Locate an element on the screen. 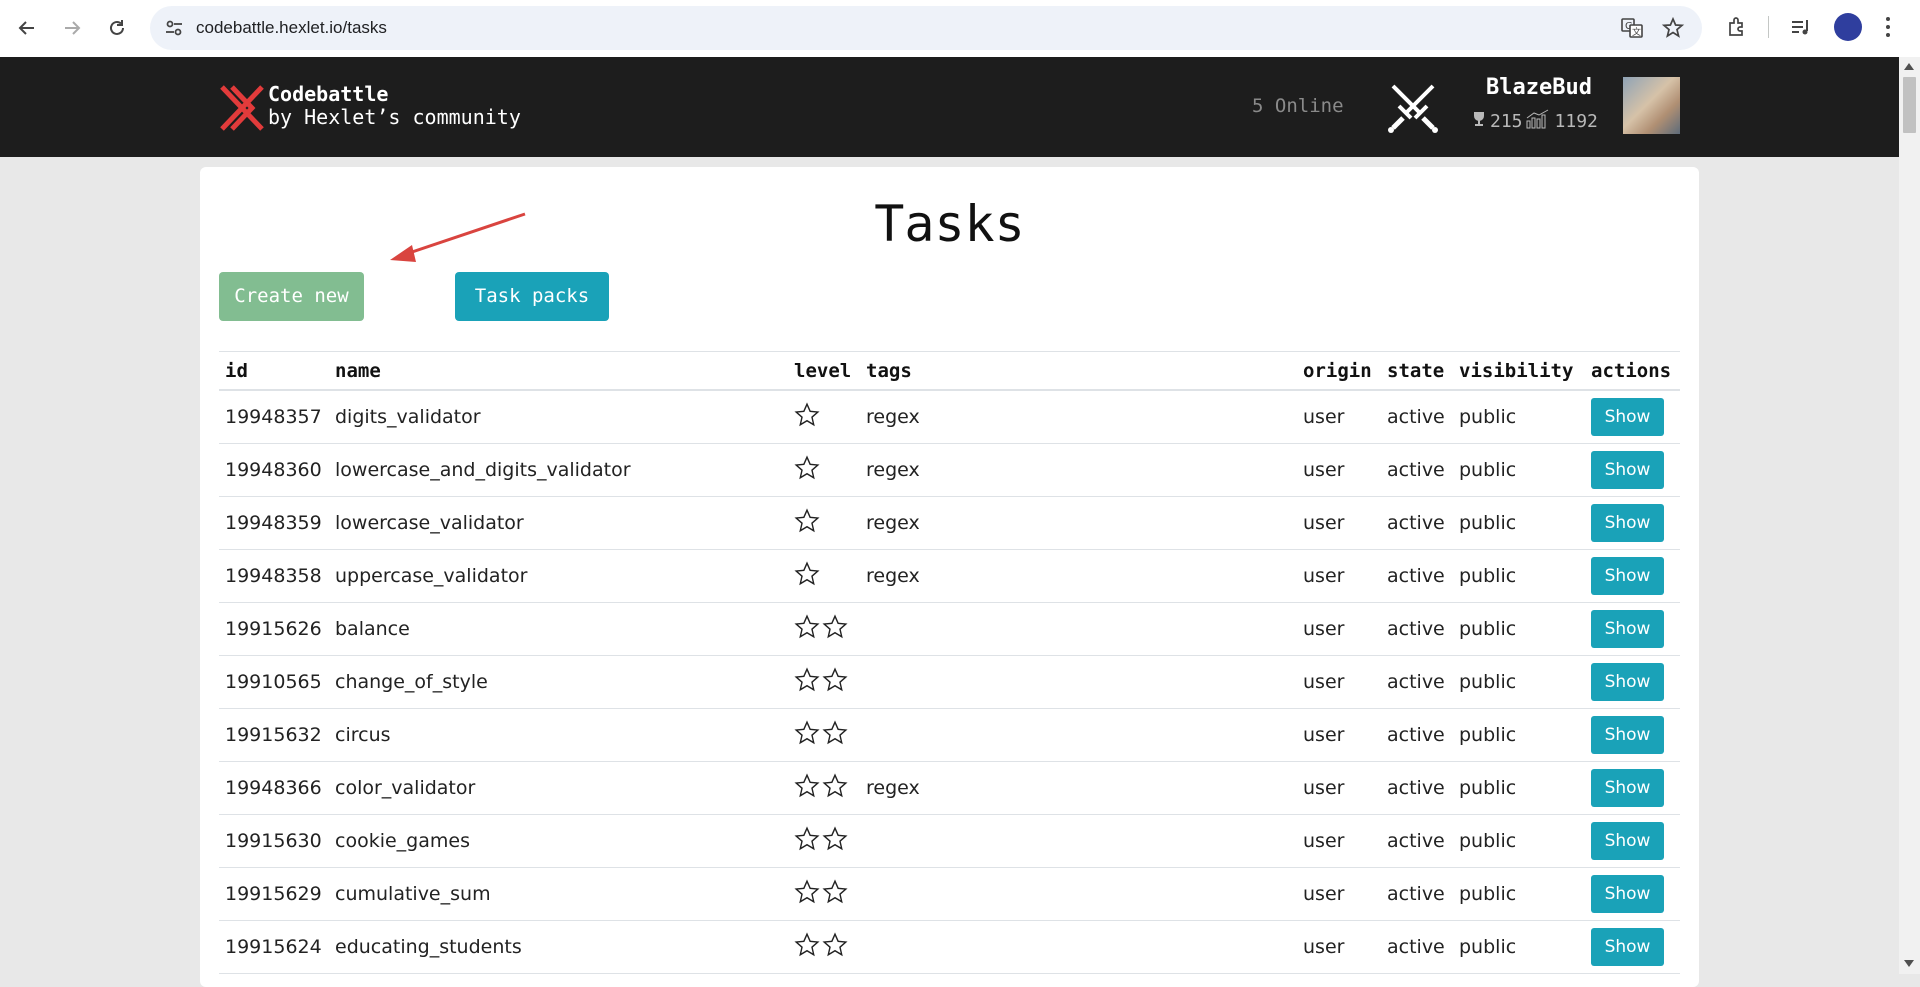 This screenshot has height=987, width=1920. task-id: 19948358 is located at coordinates (274, 576).